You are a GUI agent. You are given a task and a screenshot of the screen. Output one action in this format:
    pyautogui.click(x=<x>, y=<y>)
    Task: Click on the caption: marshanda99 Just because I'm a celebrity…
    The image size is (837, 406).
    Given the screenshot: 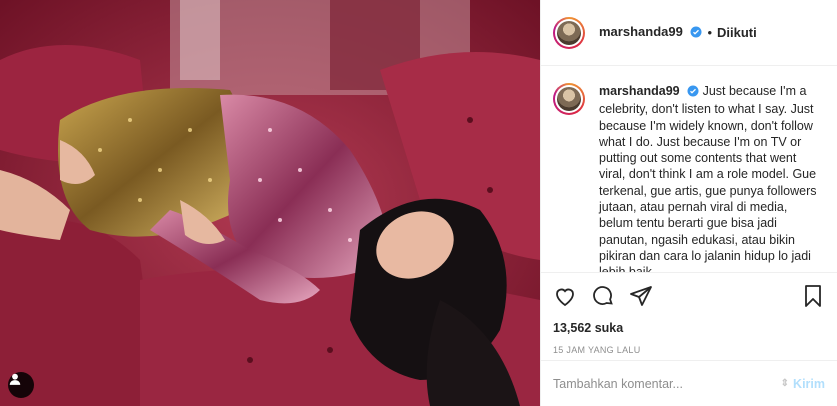 What is the action you would take?
    pyautogui.click(x=711, y=177)
    